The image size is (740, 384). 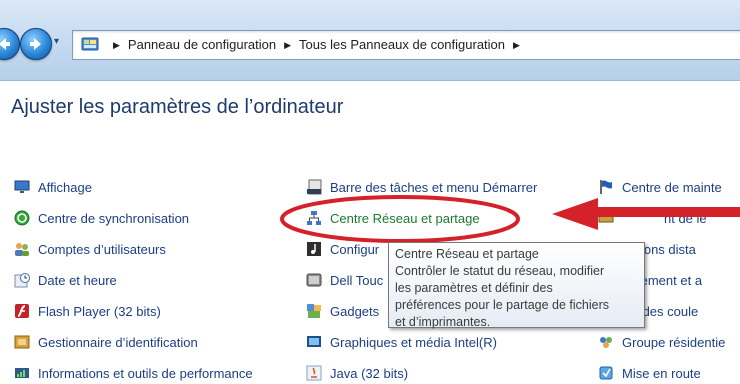 I want to click on forward-arrow-icon, so click(x=35, y=44).